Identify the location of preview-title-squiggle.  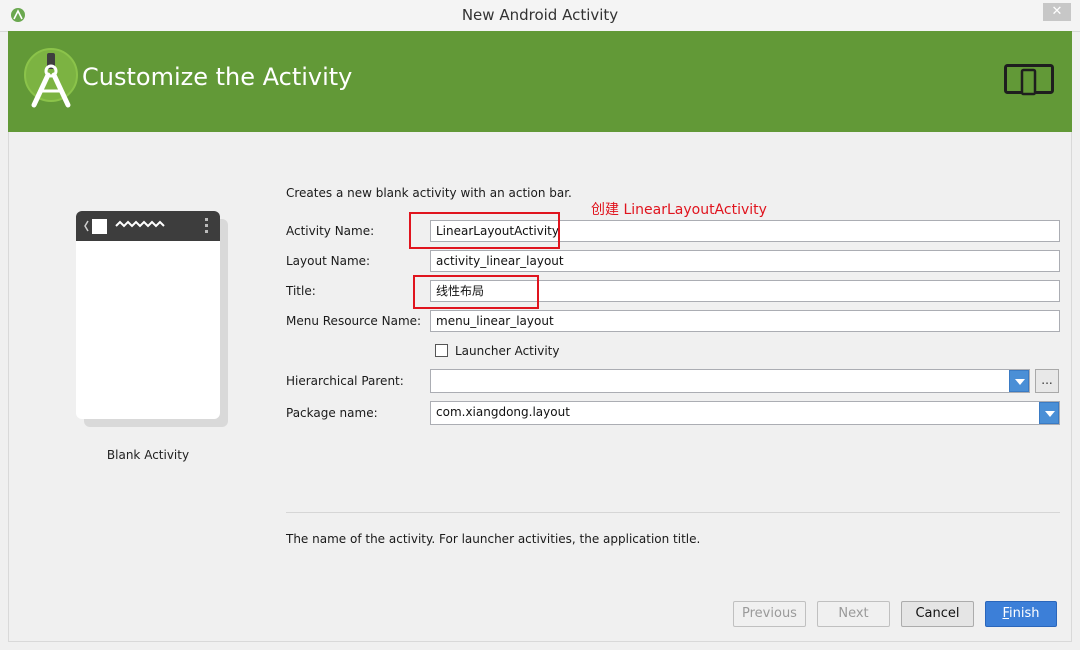
(140, 224).